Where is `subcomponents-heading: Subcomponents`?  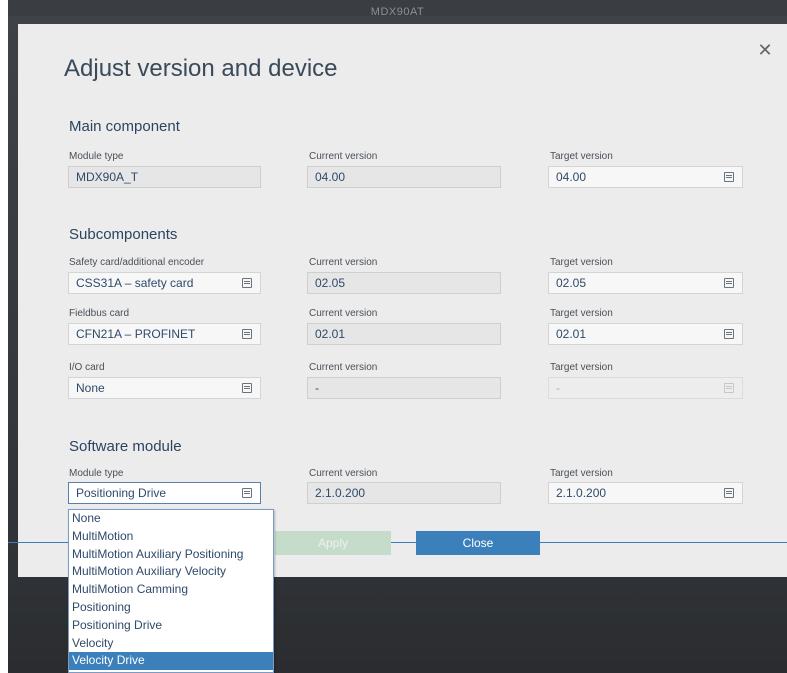 subcomponents-heading: Subcomponents is located at coordinates (123, 234).